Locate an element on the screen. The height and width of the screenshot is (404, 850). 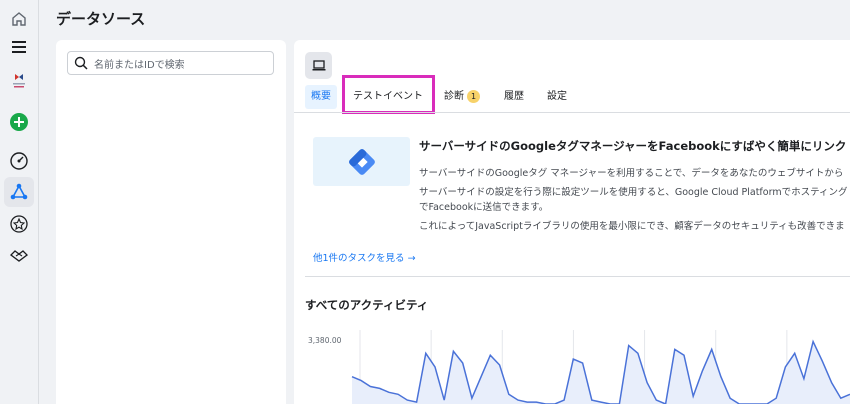
create-plus-icon is located at coordinates (19, 122).